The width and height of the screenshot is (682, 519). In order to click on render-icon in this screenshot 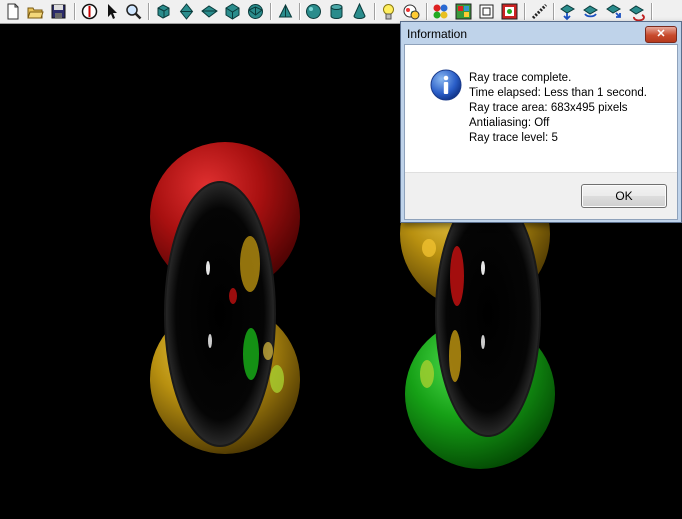, I will do `click(509, 11)`.